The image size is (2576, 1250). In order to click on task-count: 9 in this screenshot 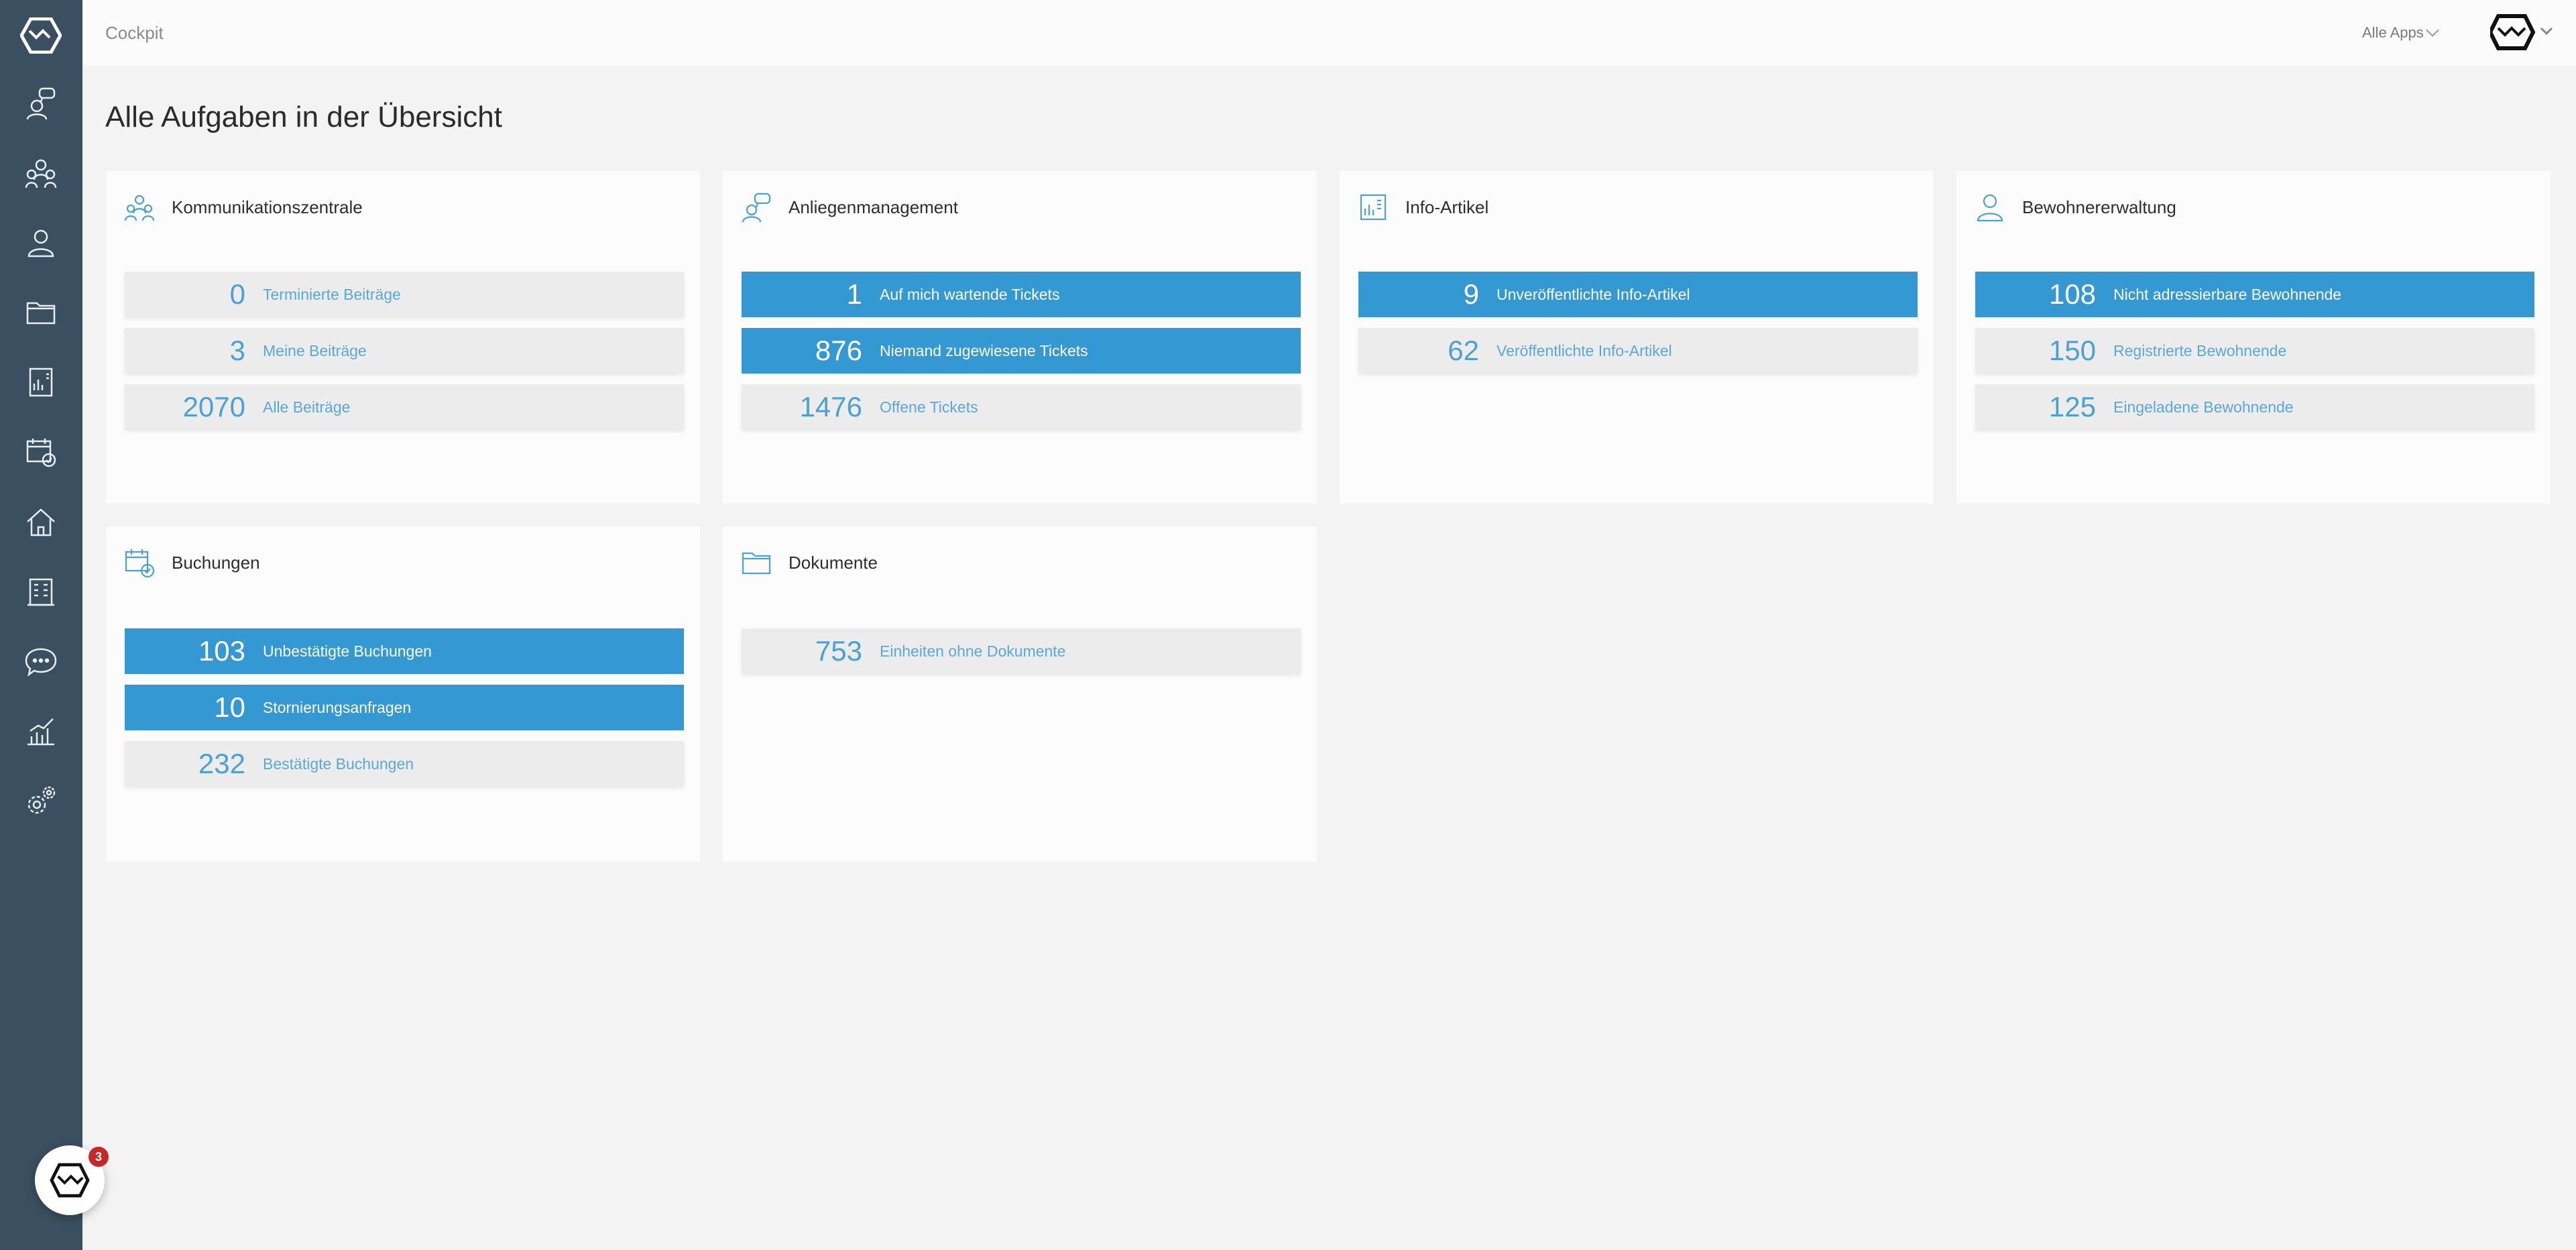, I will do `click(1471, 294)`.